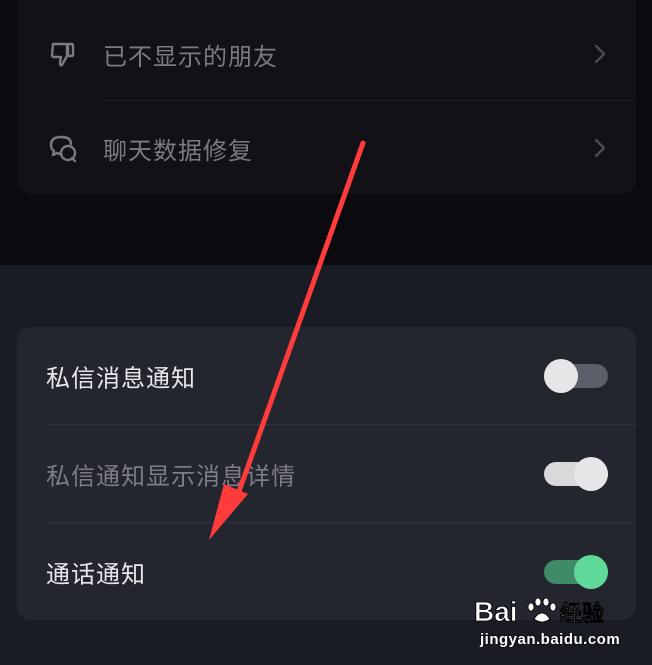  What do you see at coordinates (550, 639) in the screenshot?
I see `watermark-url: jingyan.baidu.com` at bounding box center [550, 639].